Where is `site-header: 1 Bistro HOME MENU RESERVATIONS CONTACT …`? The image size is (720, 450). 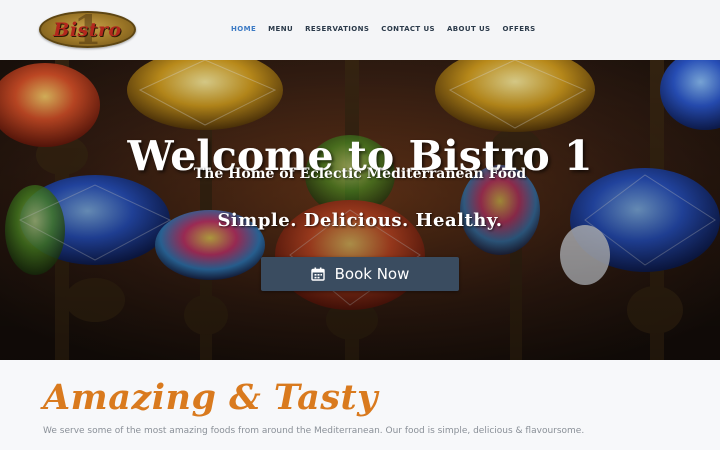 site-header: 1 Bistro HOME MENU RESERVATIONS CONTACT … is located at coordinates (360, 30).